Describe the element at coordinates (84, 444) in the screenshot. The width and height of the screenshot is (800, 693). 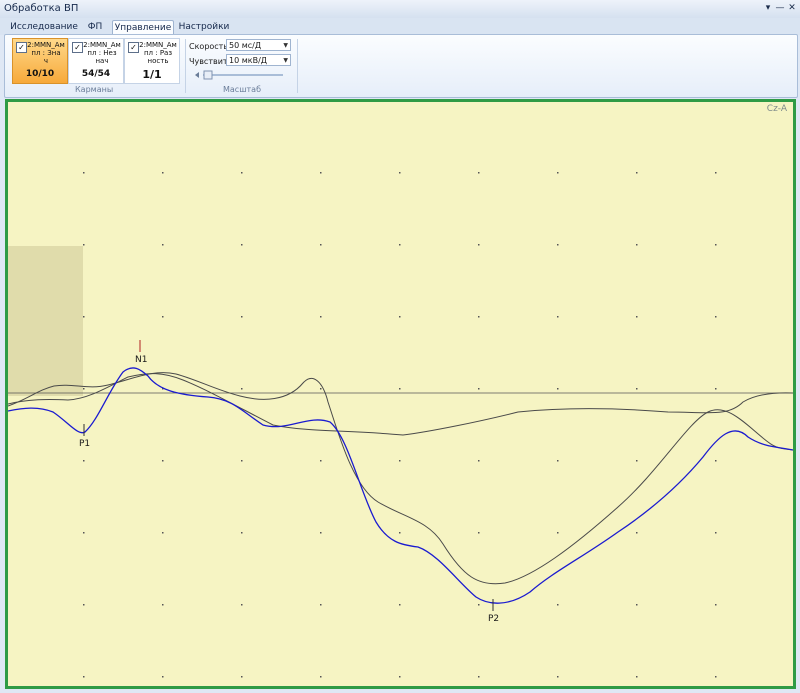
I see `peak-label-p1: P1` at that location.